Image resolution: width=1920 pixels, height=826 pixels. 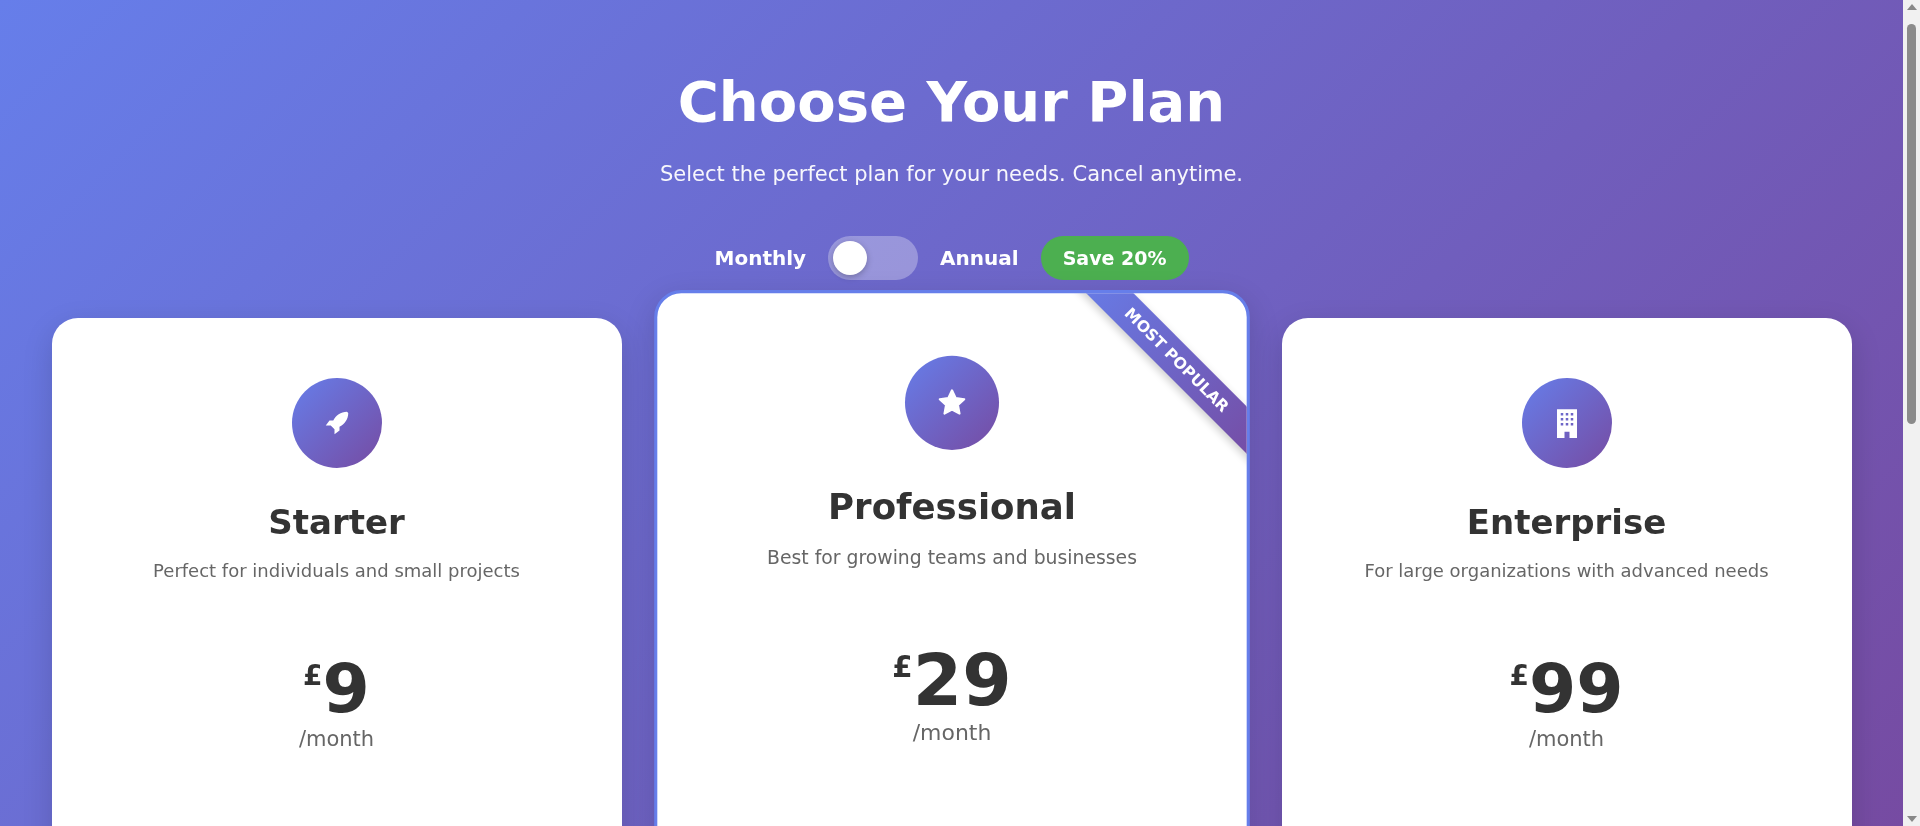 What do you see at coordinates (346, 689) in the screenshot?
I see `plan-price: 9` at bounding box center [346, 689].